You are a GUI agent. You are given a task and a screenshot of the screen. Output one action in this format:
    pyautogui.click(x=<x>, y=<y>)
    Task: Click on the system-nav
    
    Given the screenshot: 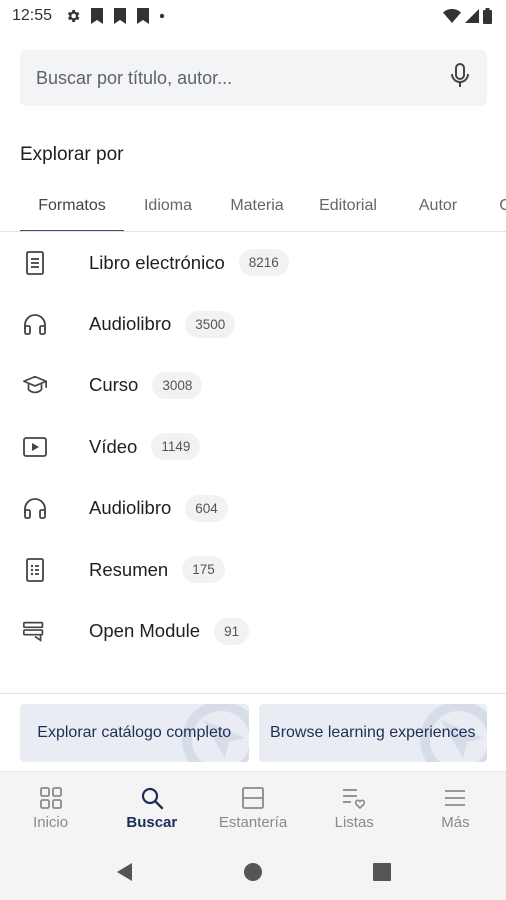 What is the action you would take?
    pyautogui.click(x=253, y=872)
    